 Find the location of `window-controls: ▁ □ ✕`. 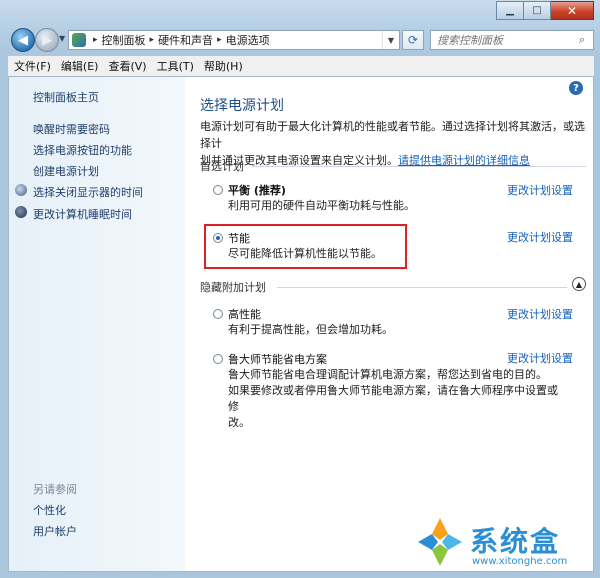

window-controls: ▁ □ ✕ is located at coordinates (545, 10).